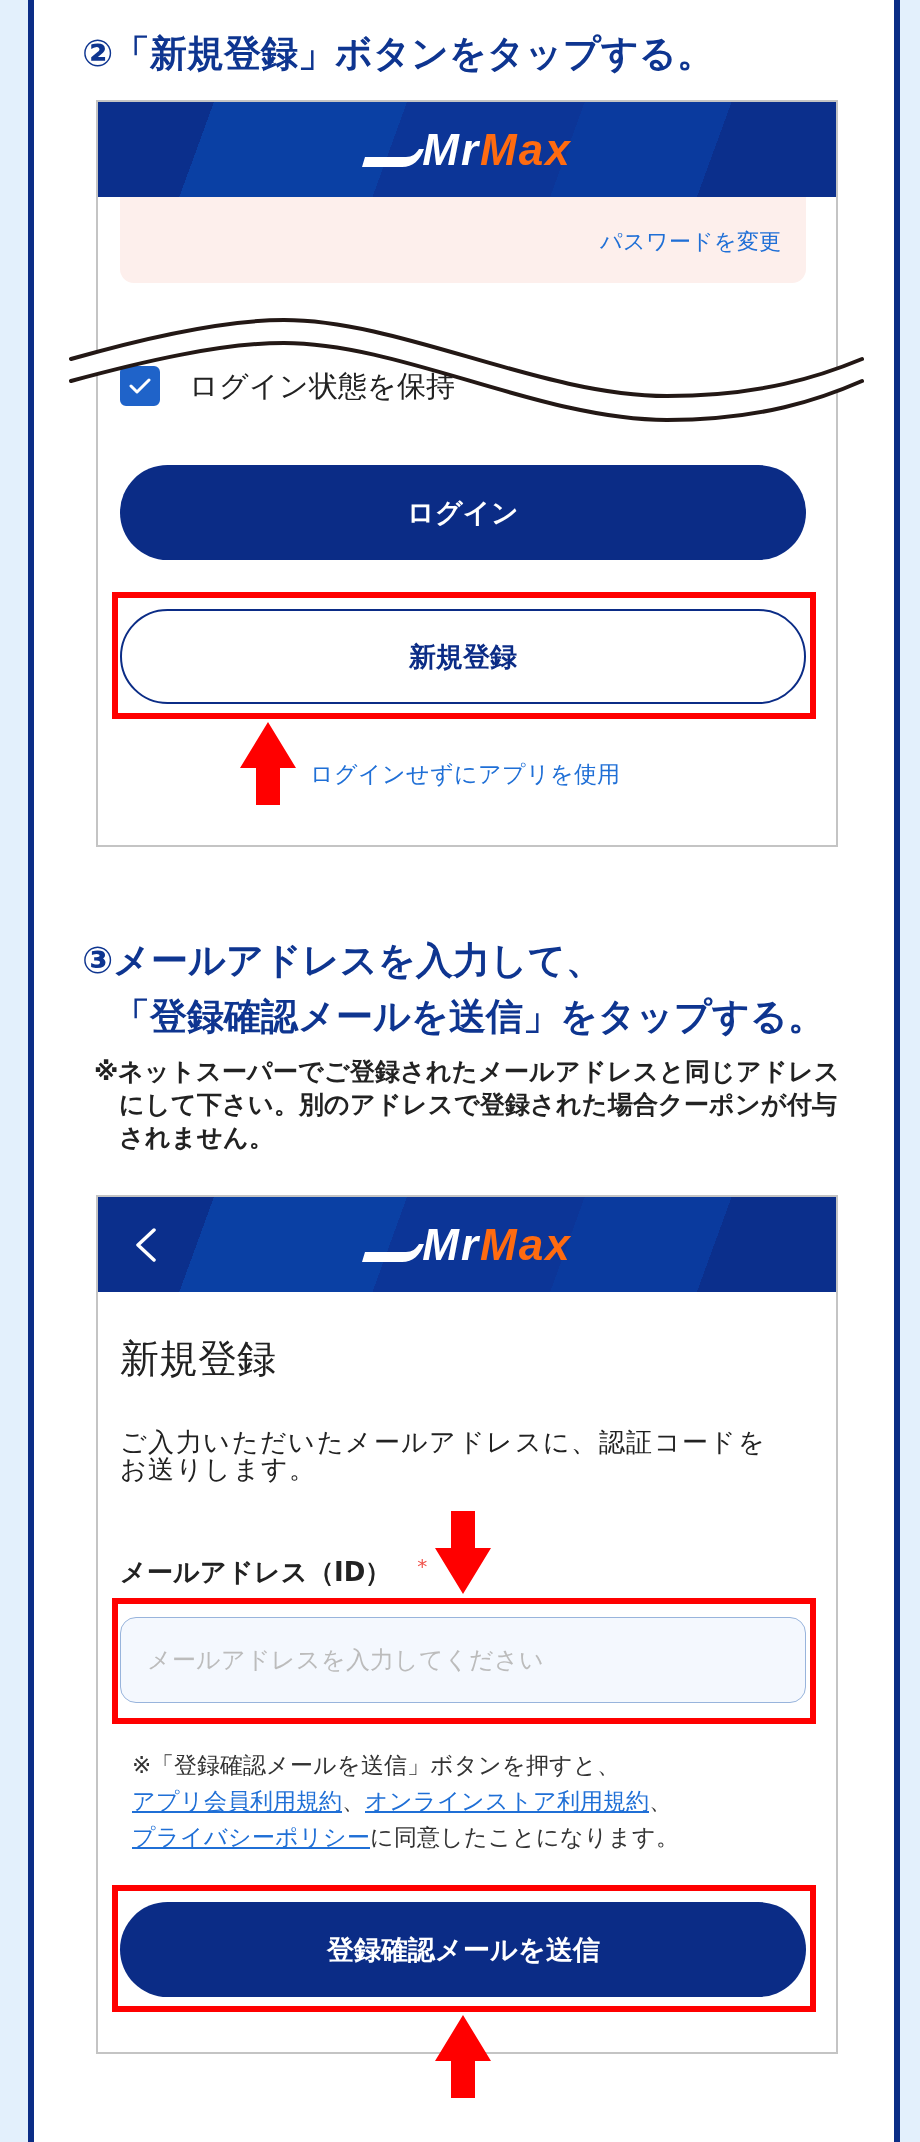 This screenshot has height=2142, width=920. I want to click on checkbox, so click(140, 386).